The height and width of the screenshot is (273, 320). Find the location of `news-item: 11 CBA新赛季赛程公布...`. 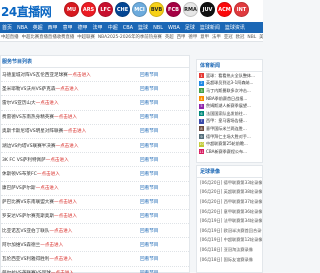

news-item: 11 CBA新赛季赛程公布... is located at coordinates (229, 152).